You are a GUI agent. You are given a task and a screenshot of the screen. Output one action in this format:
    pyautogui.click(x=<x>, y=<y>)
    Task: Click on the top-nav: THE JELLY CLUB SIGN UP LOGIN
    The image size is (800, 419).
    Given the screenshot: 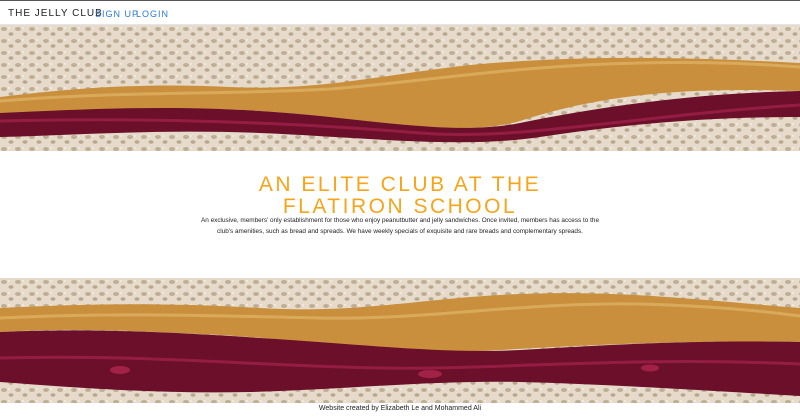 What is the action you would take?
    pyautogui.click(x=400, y=12)
    